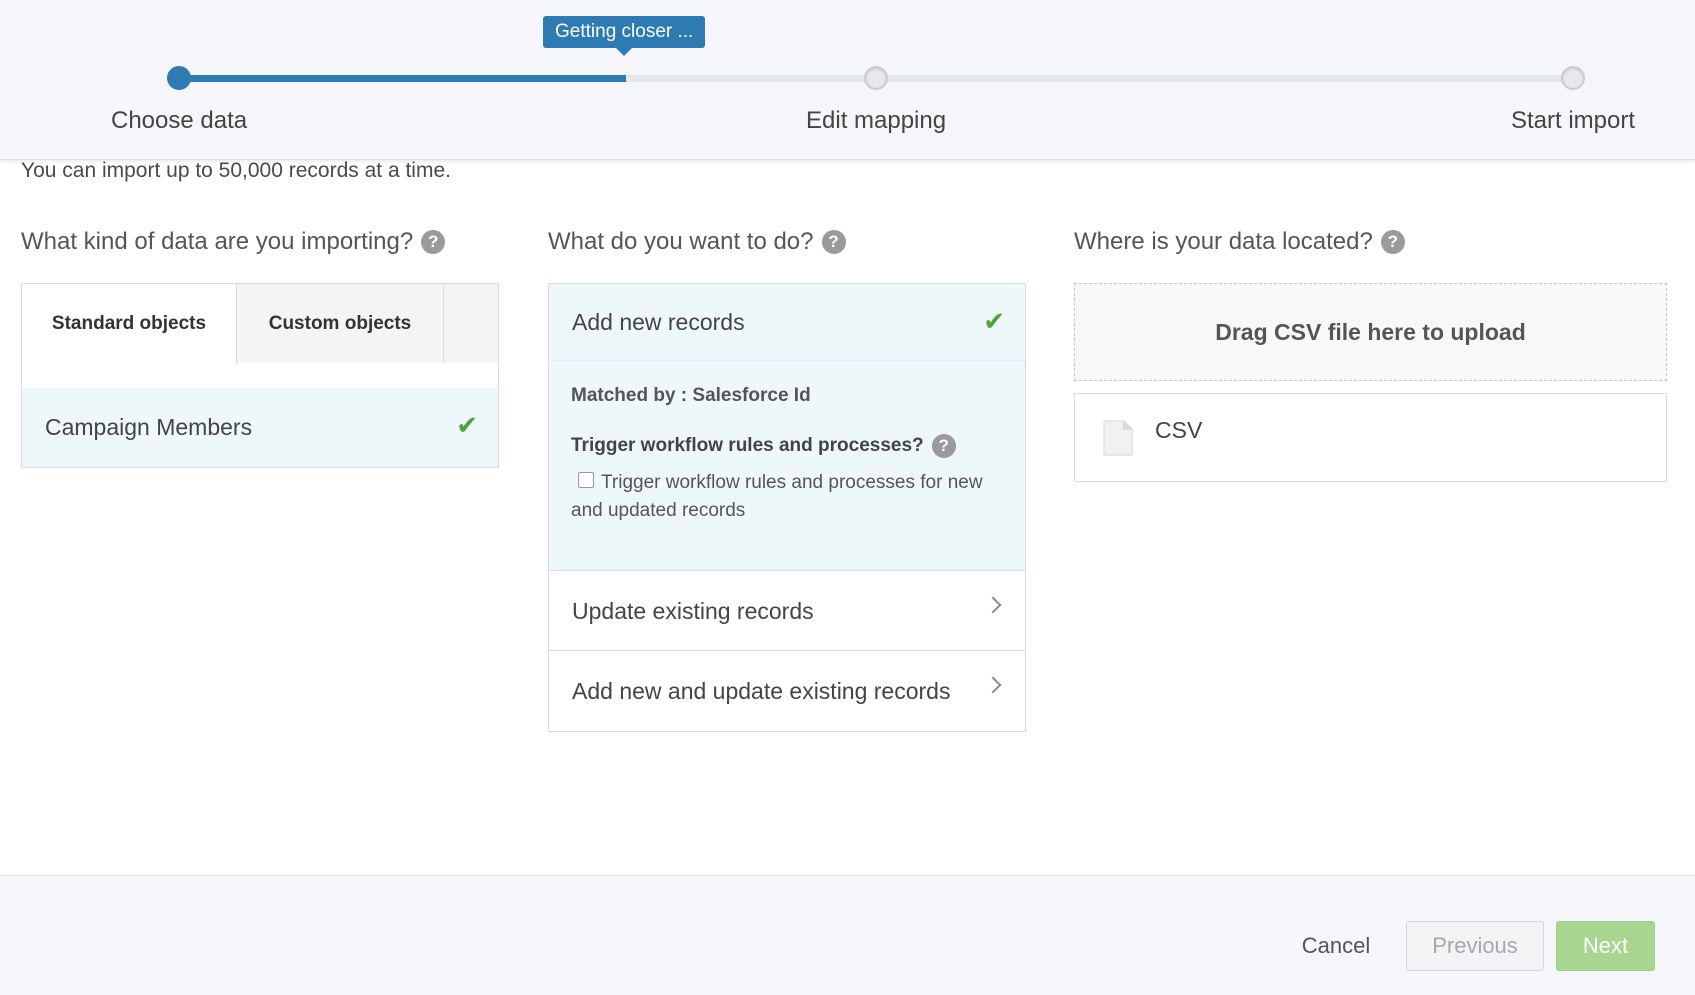 The width and height of the screenshot is (1695, 995). I want to click on source-title: Where is your data located?, so click(1223, 241).